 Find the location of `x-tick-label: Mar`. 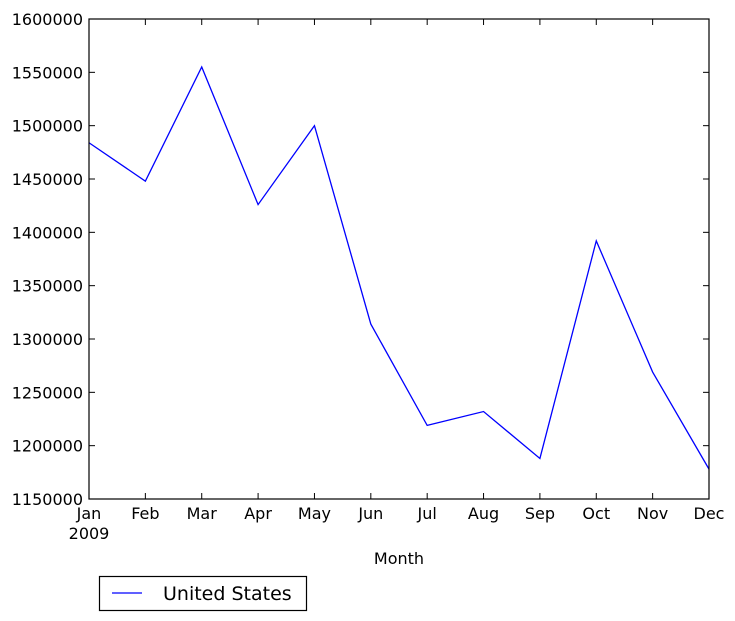

x-tick-label: Mar is located at coordinates (202, 513).